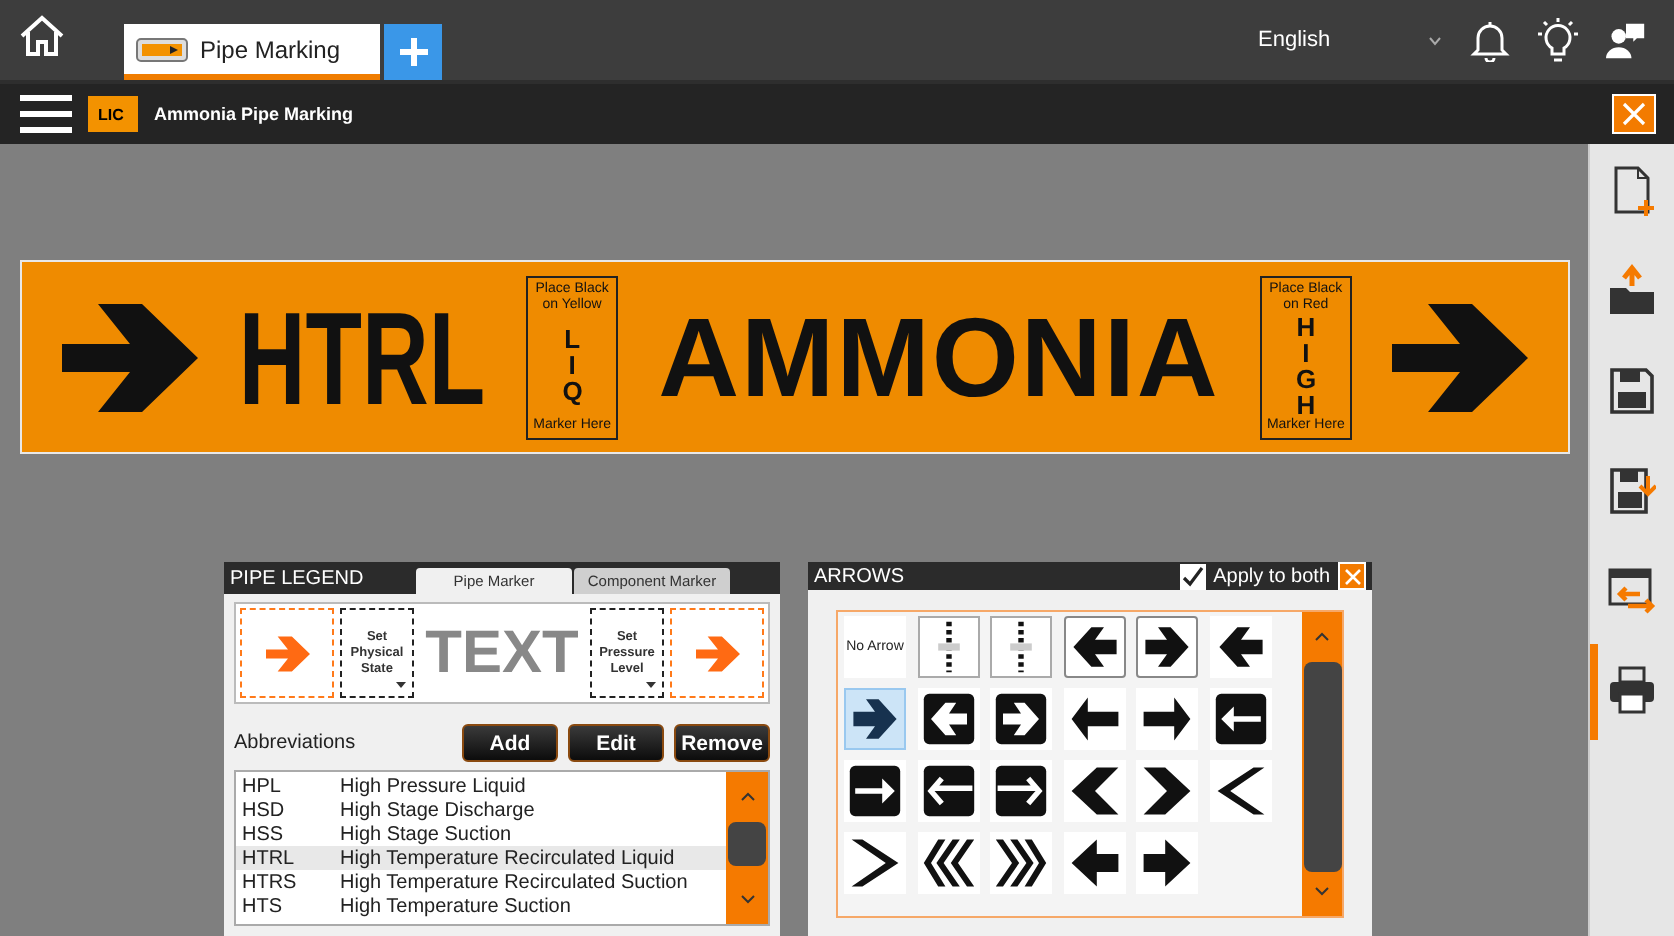 This screenshot has height=936, width=1674. Describe the element at coordinates (264, 810) in the screenshot. I see `abbreviation-code: HSD` at that location.